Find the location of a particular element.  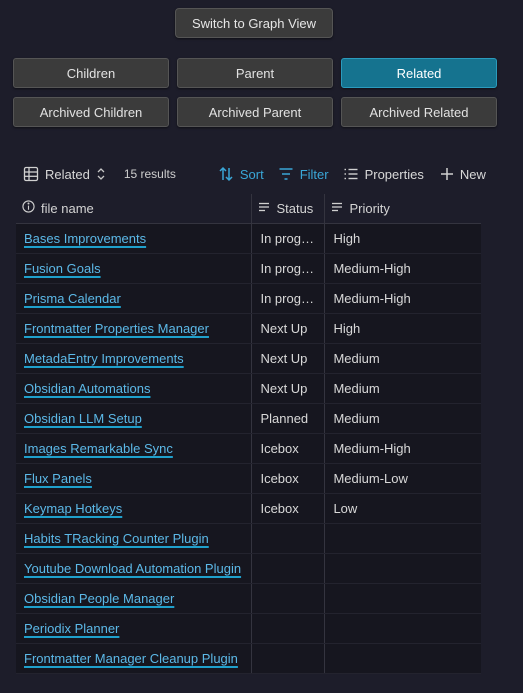

table-row: Images Remarkable Sync Icebox Medium-High is located at coordinates (248, 448).